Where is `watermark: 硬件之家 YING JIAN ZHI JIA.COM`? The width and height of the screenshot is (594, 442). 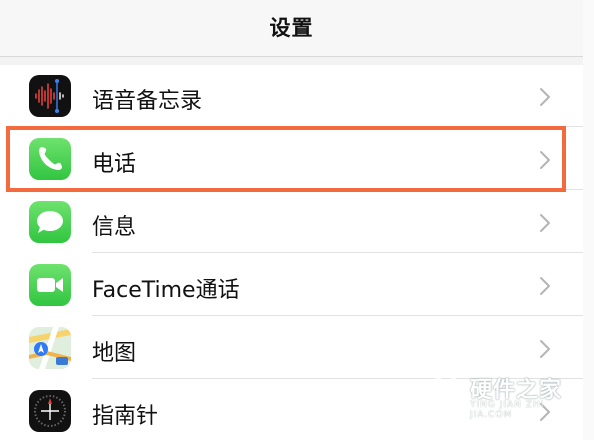 watermark: 硬件之家 YING JIAN ZHI JIA.COM is located at coordinates (506, 398).